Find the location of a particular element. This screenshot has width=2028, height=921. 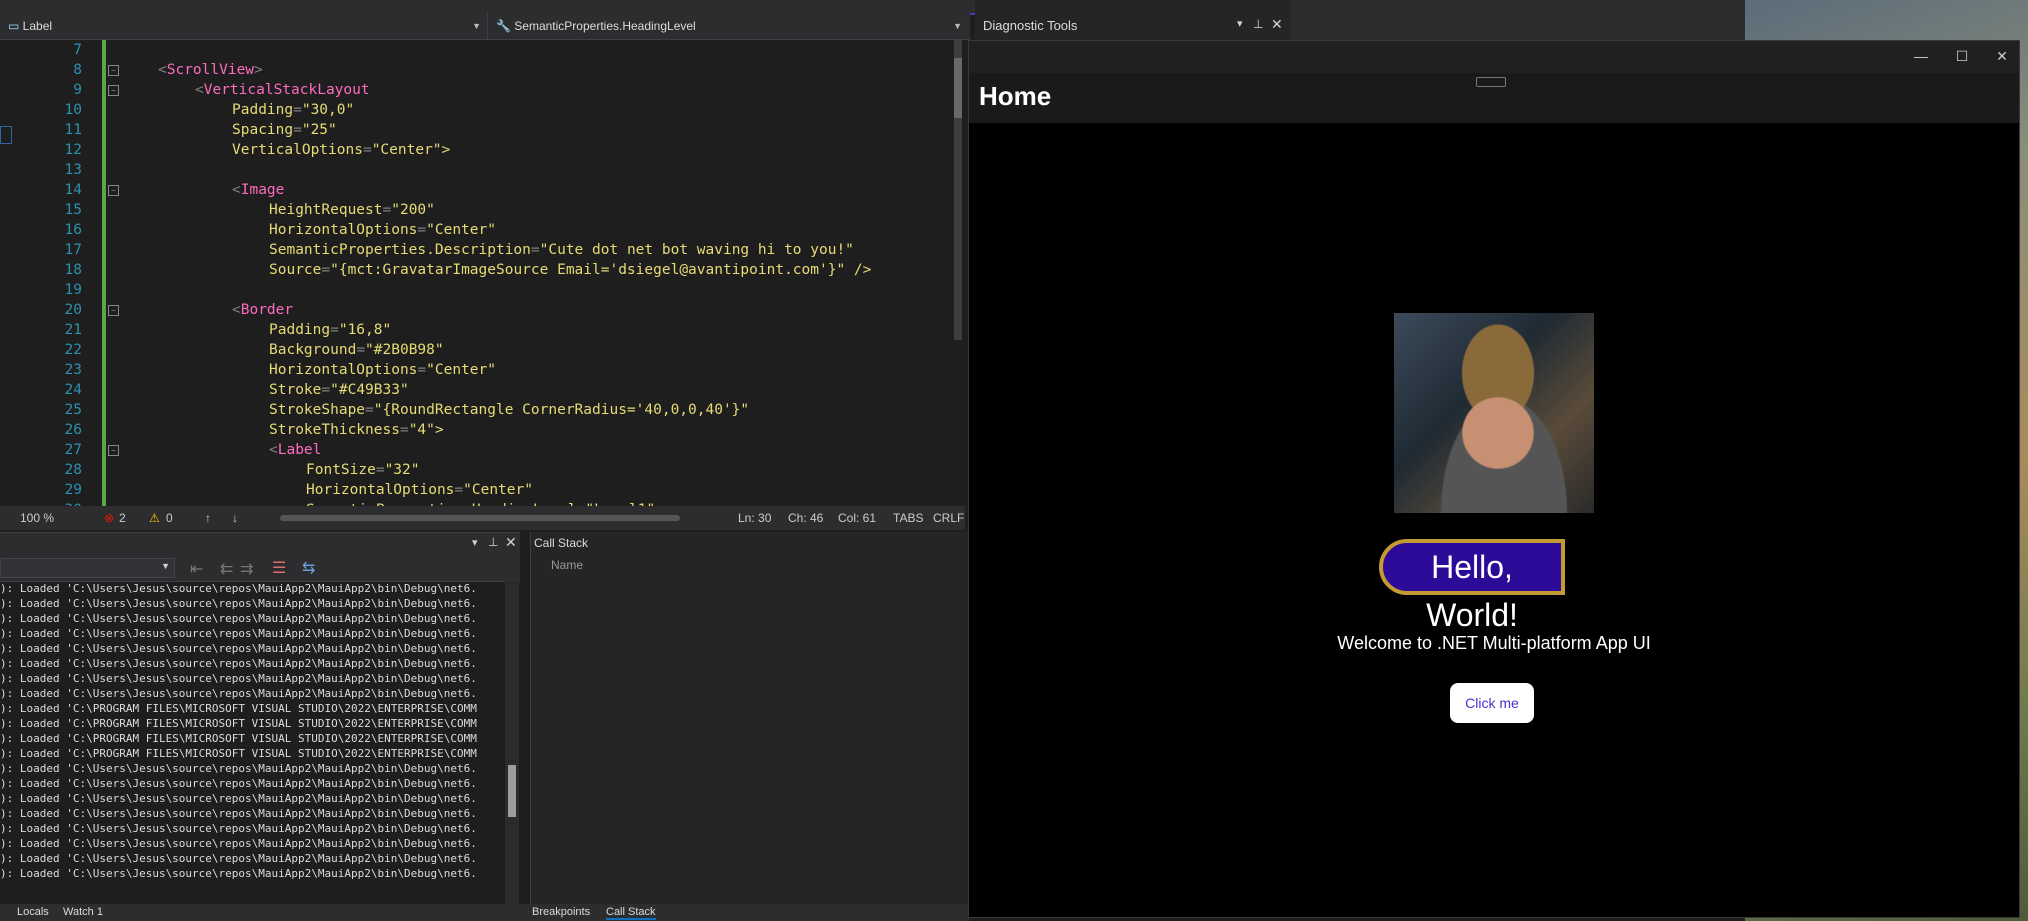

code-line: 11 Spacing="25" is located at coordinates (475, 130).